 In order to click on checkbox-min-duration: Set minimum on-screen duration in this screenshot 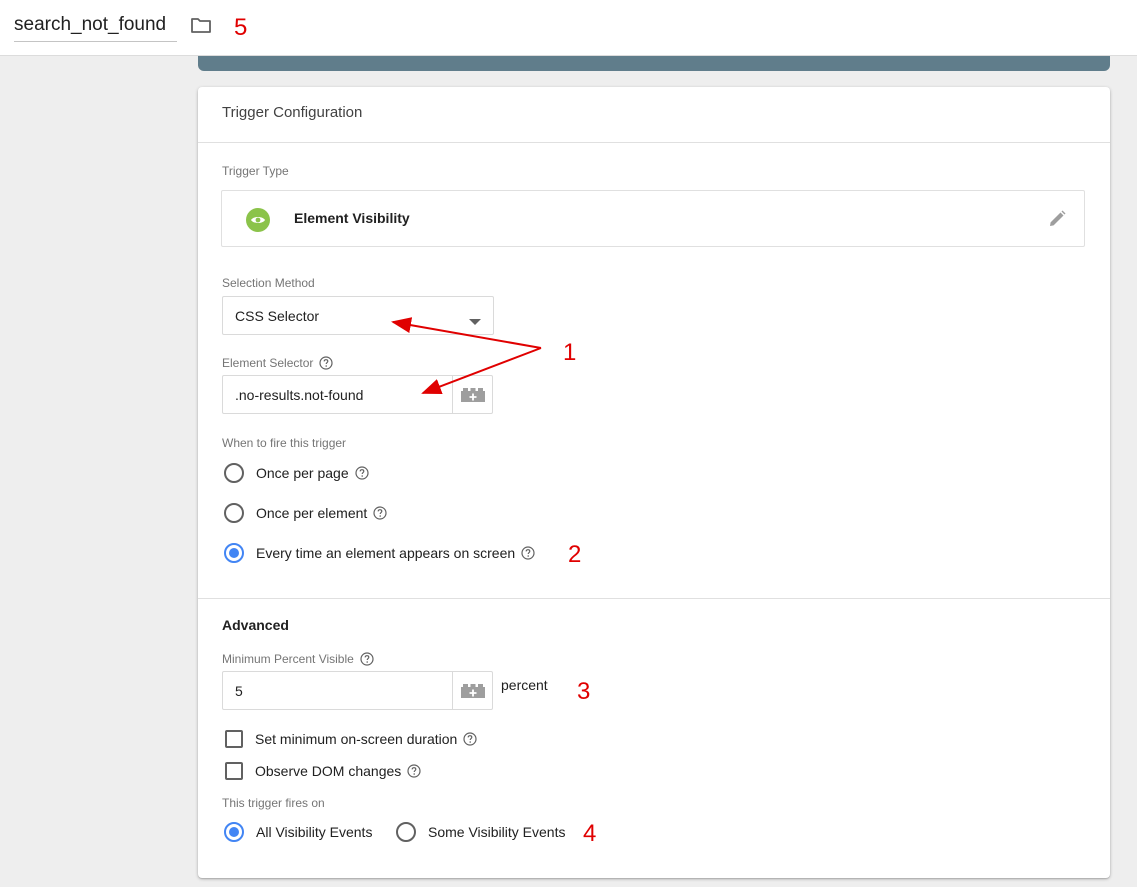, I will do `click(351, 739)`.